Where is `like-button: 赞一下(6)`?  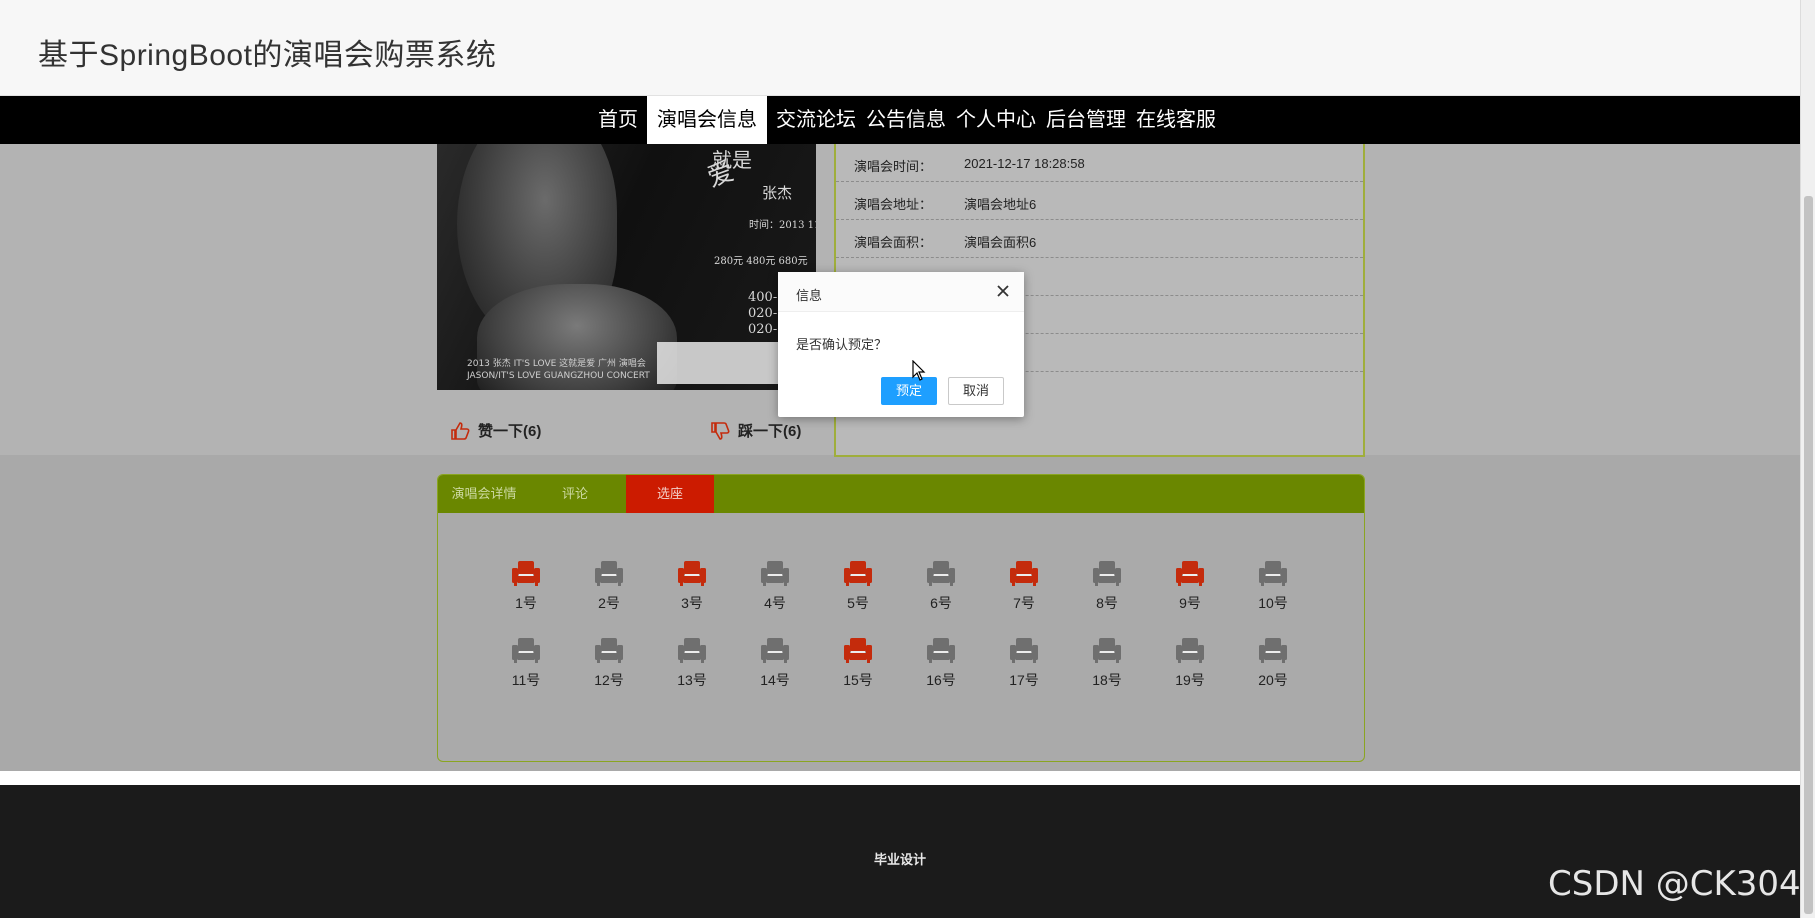
like-button: 赞一下(6) is located at coordinates (495, 430).